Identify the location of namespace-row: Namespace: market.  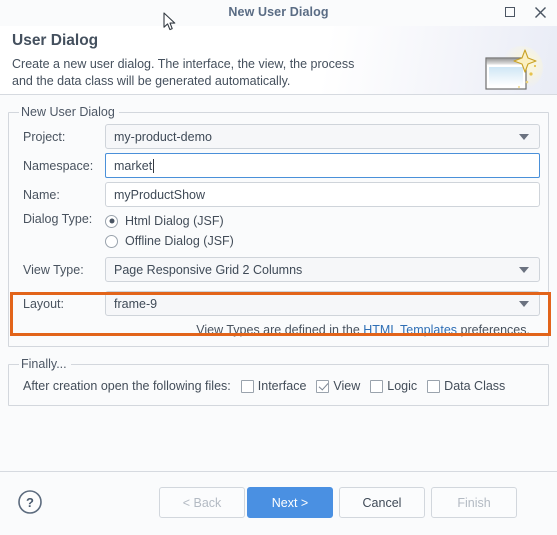
(278, 165).